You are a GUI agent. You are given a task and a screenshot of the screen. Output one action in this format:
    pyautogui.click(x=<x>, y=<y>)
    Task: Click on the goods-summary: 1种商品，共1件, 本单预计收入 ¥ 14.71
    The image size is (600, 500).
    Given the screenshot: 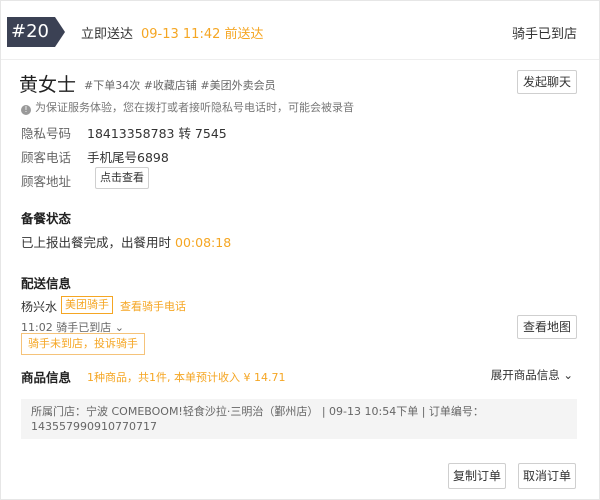 What is the action you would take?
    pyautogui.click(x=186, y=377)
    